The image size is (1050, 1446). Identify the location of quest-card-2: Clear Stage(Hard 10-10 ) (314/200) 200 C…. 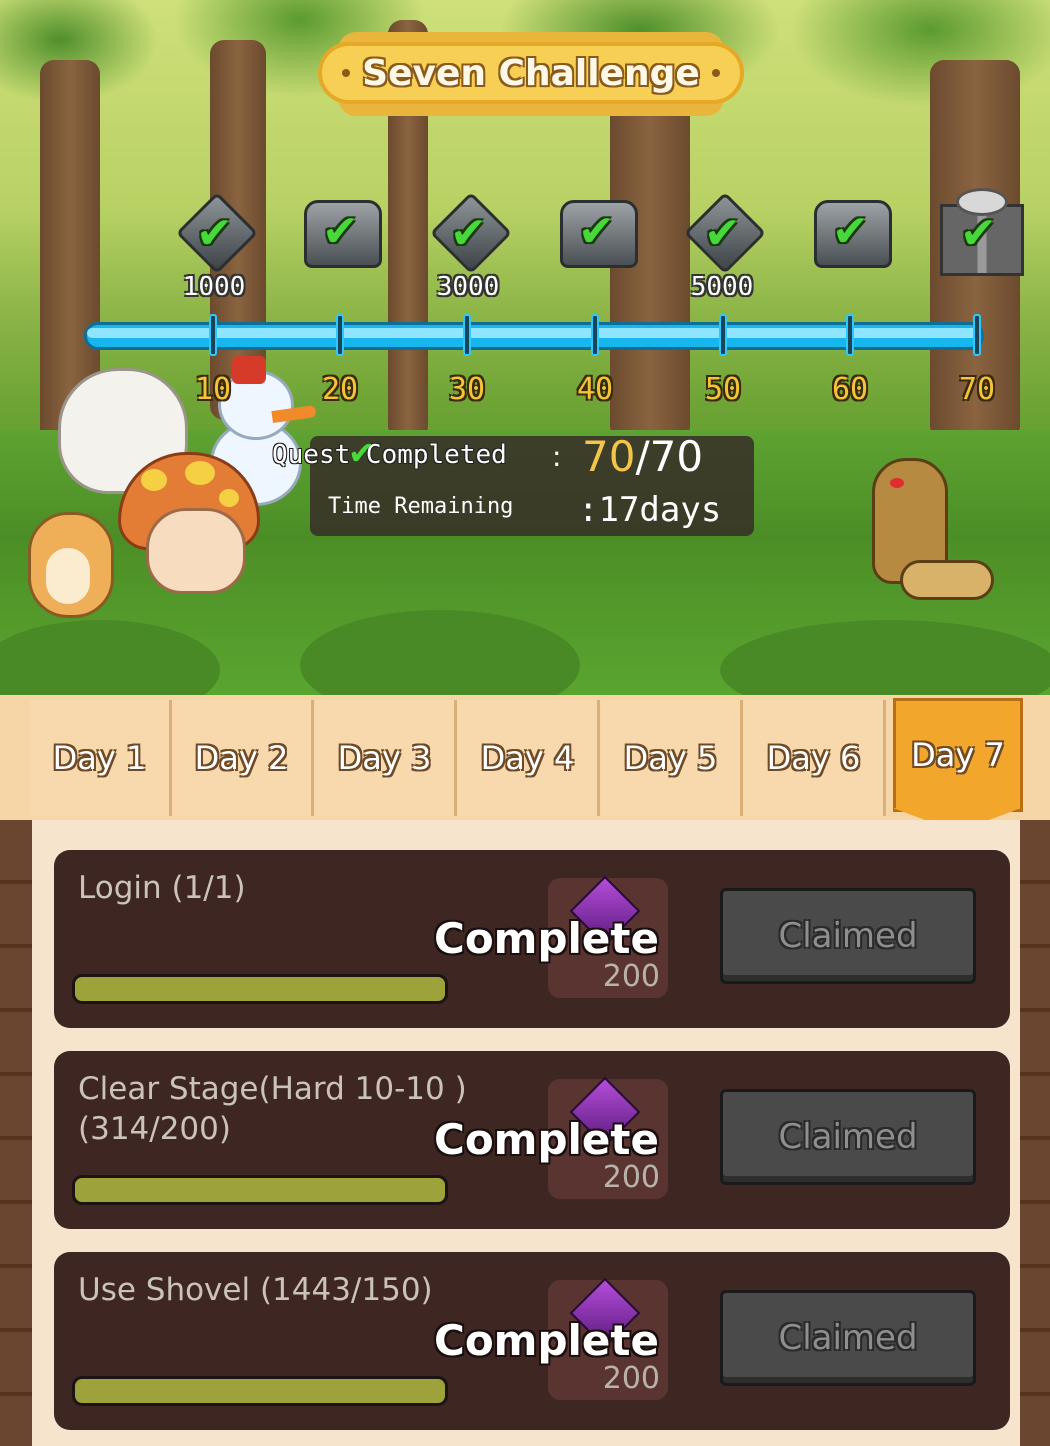
(532, 1140).